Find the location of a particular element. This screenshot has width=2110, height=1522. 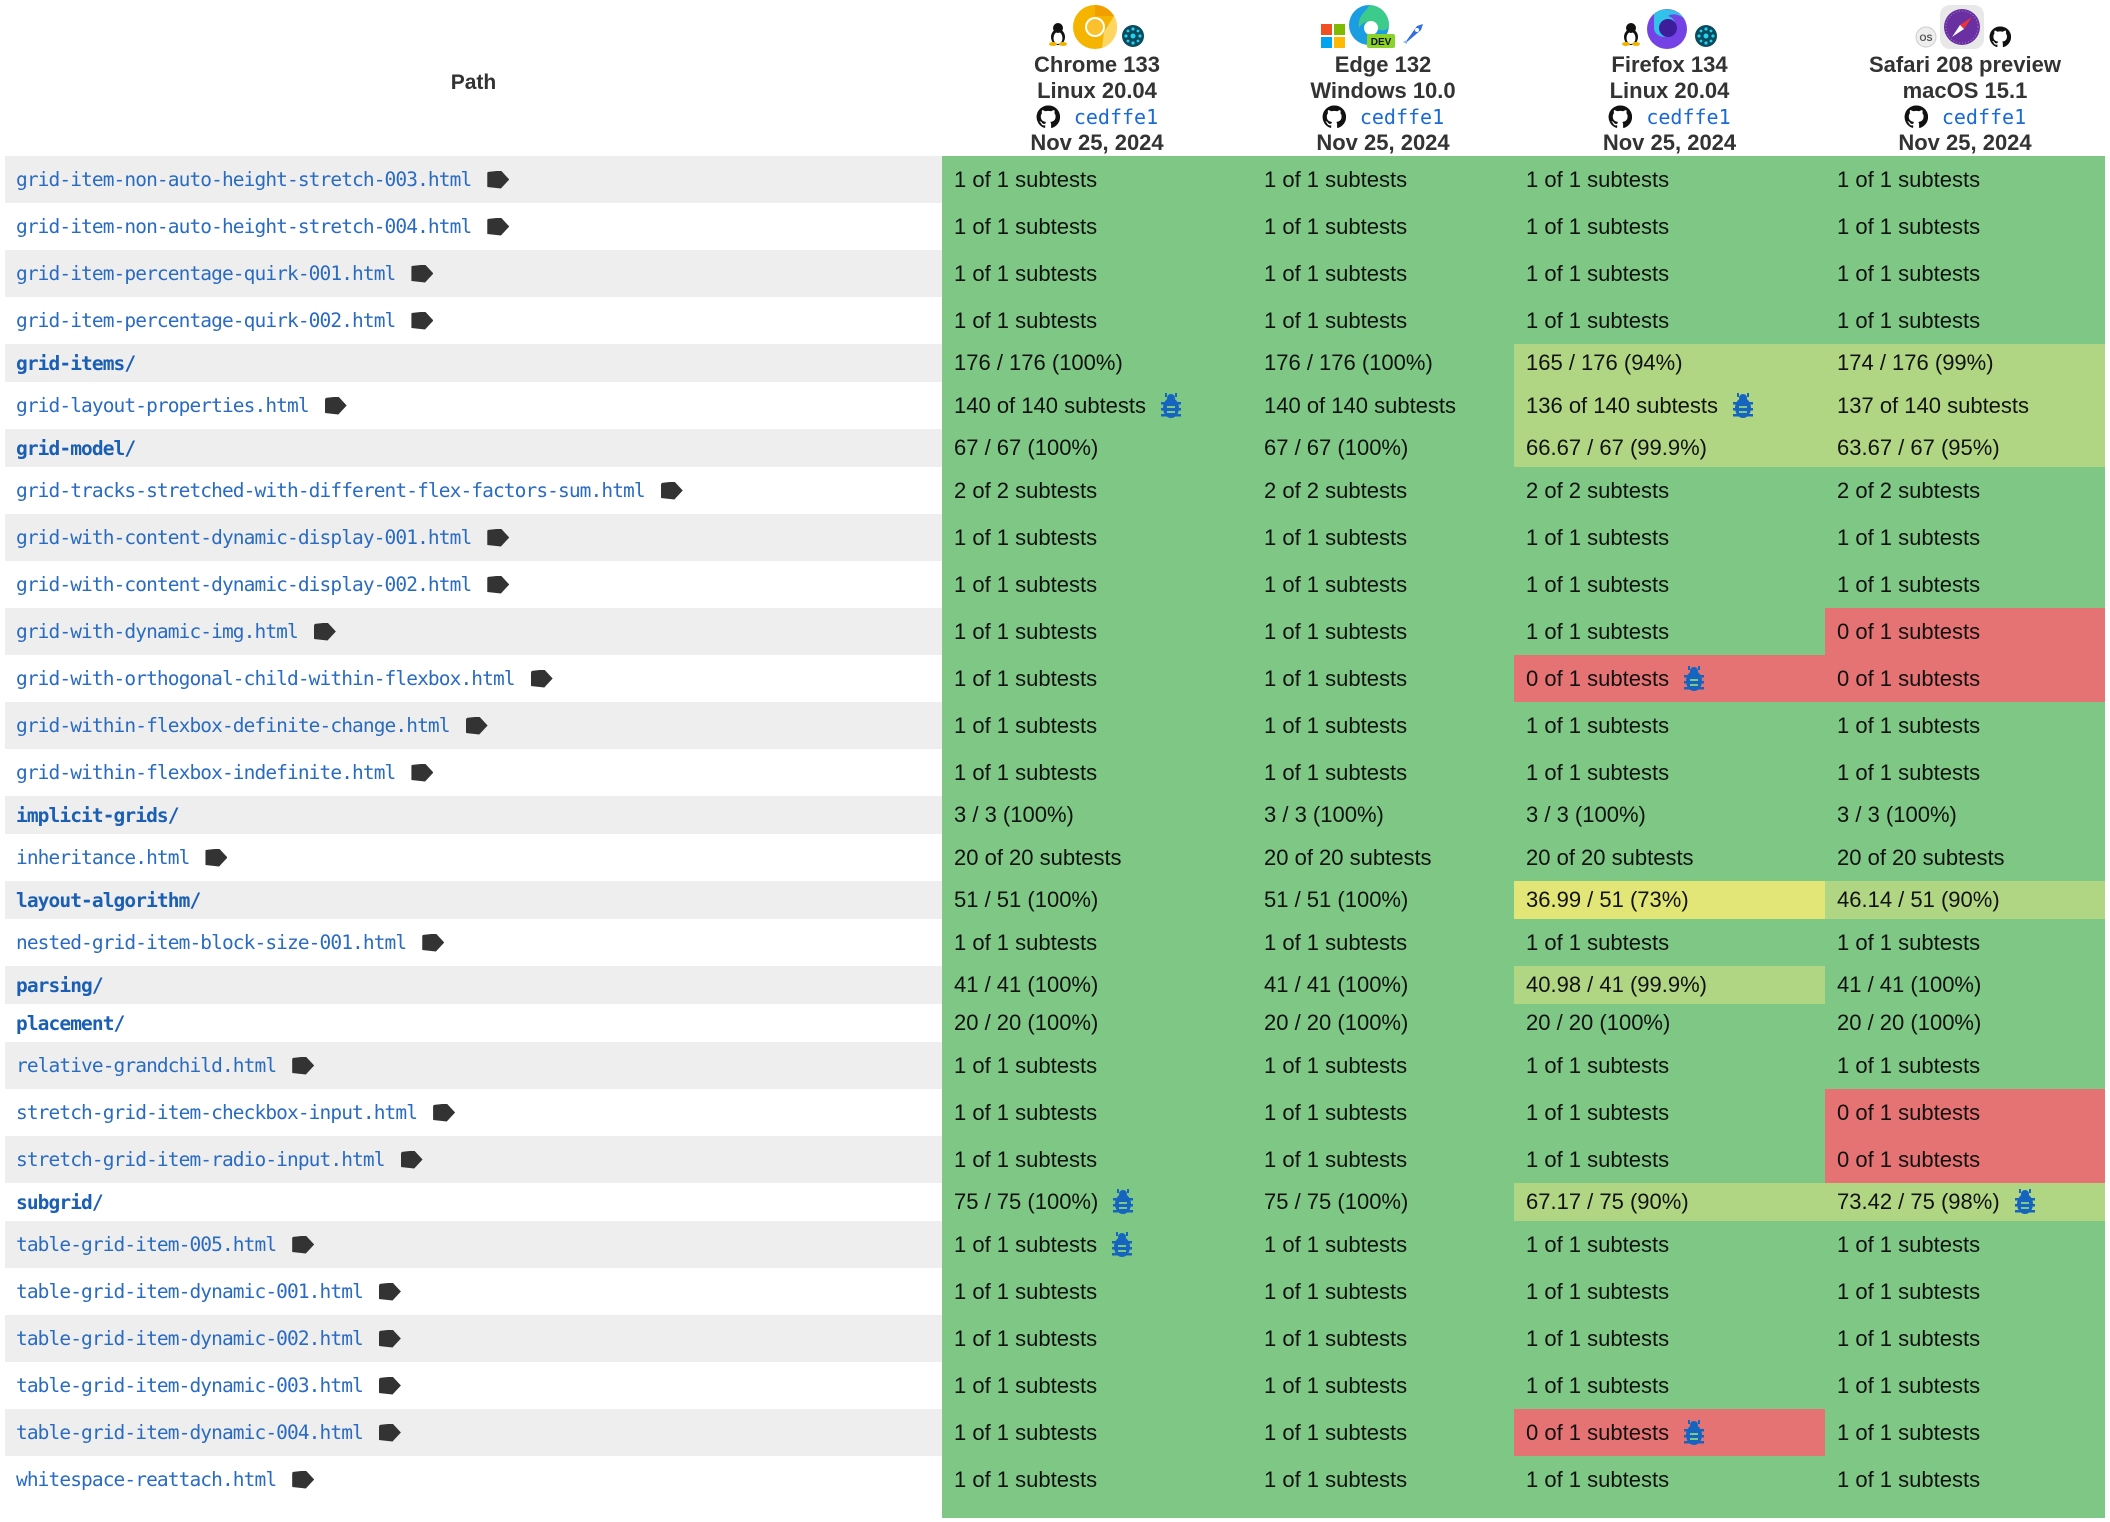

result-cell: 67.17 / 75 (90%) is located at coordinates (1669, 1202).